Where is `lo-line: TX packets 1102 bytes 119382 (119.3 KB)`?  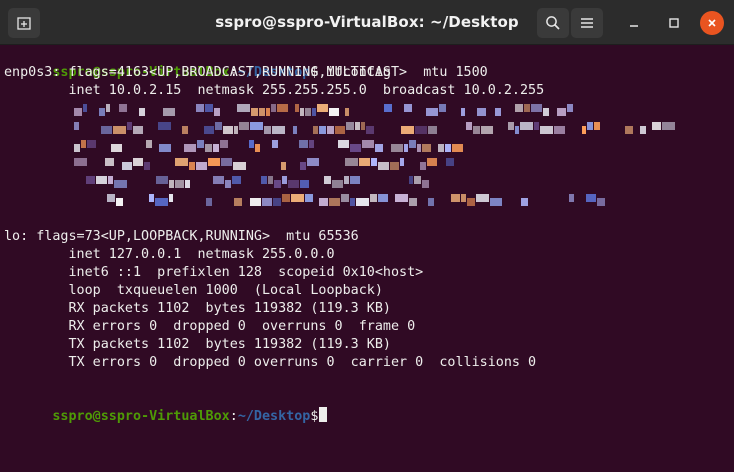
lo-line: TX packets 1102 bytes 119382 (119.3 KB) is located at coordinates (197, 344).